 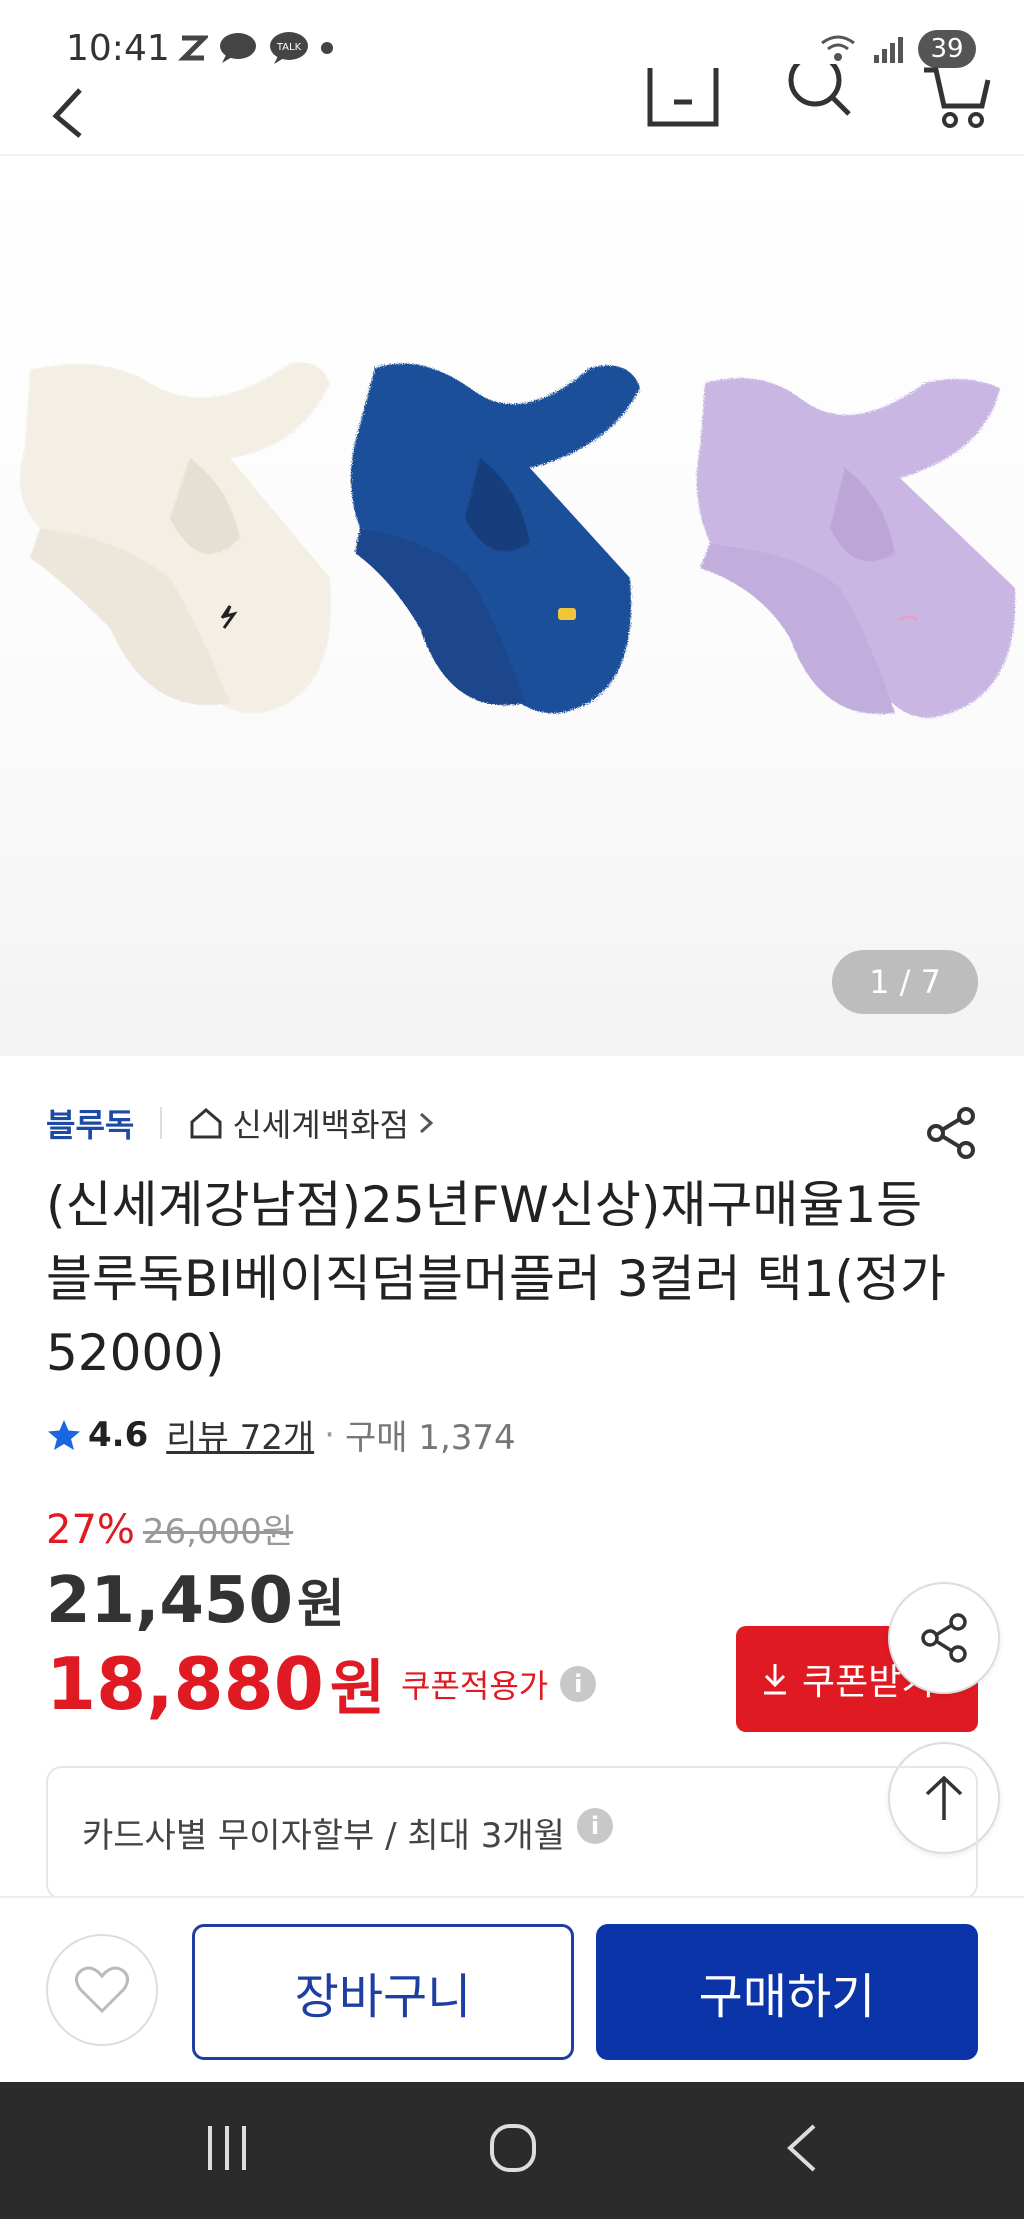 What do you see at coordinates (905, 982) in the screenshot?
I see `image-pager: 1 / 7` at bounding box center [905, 982].